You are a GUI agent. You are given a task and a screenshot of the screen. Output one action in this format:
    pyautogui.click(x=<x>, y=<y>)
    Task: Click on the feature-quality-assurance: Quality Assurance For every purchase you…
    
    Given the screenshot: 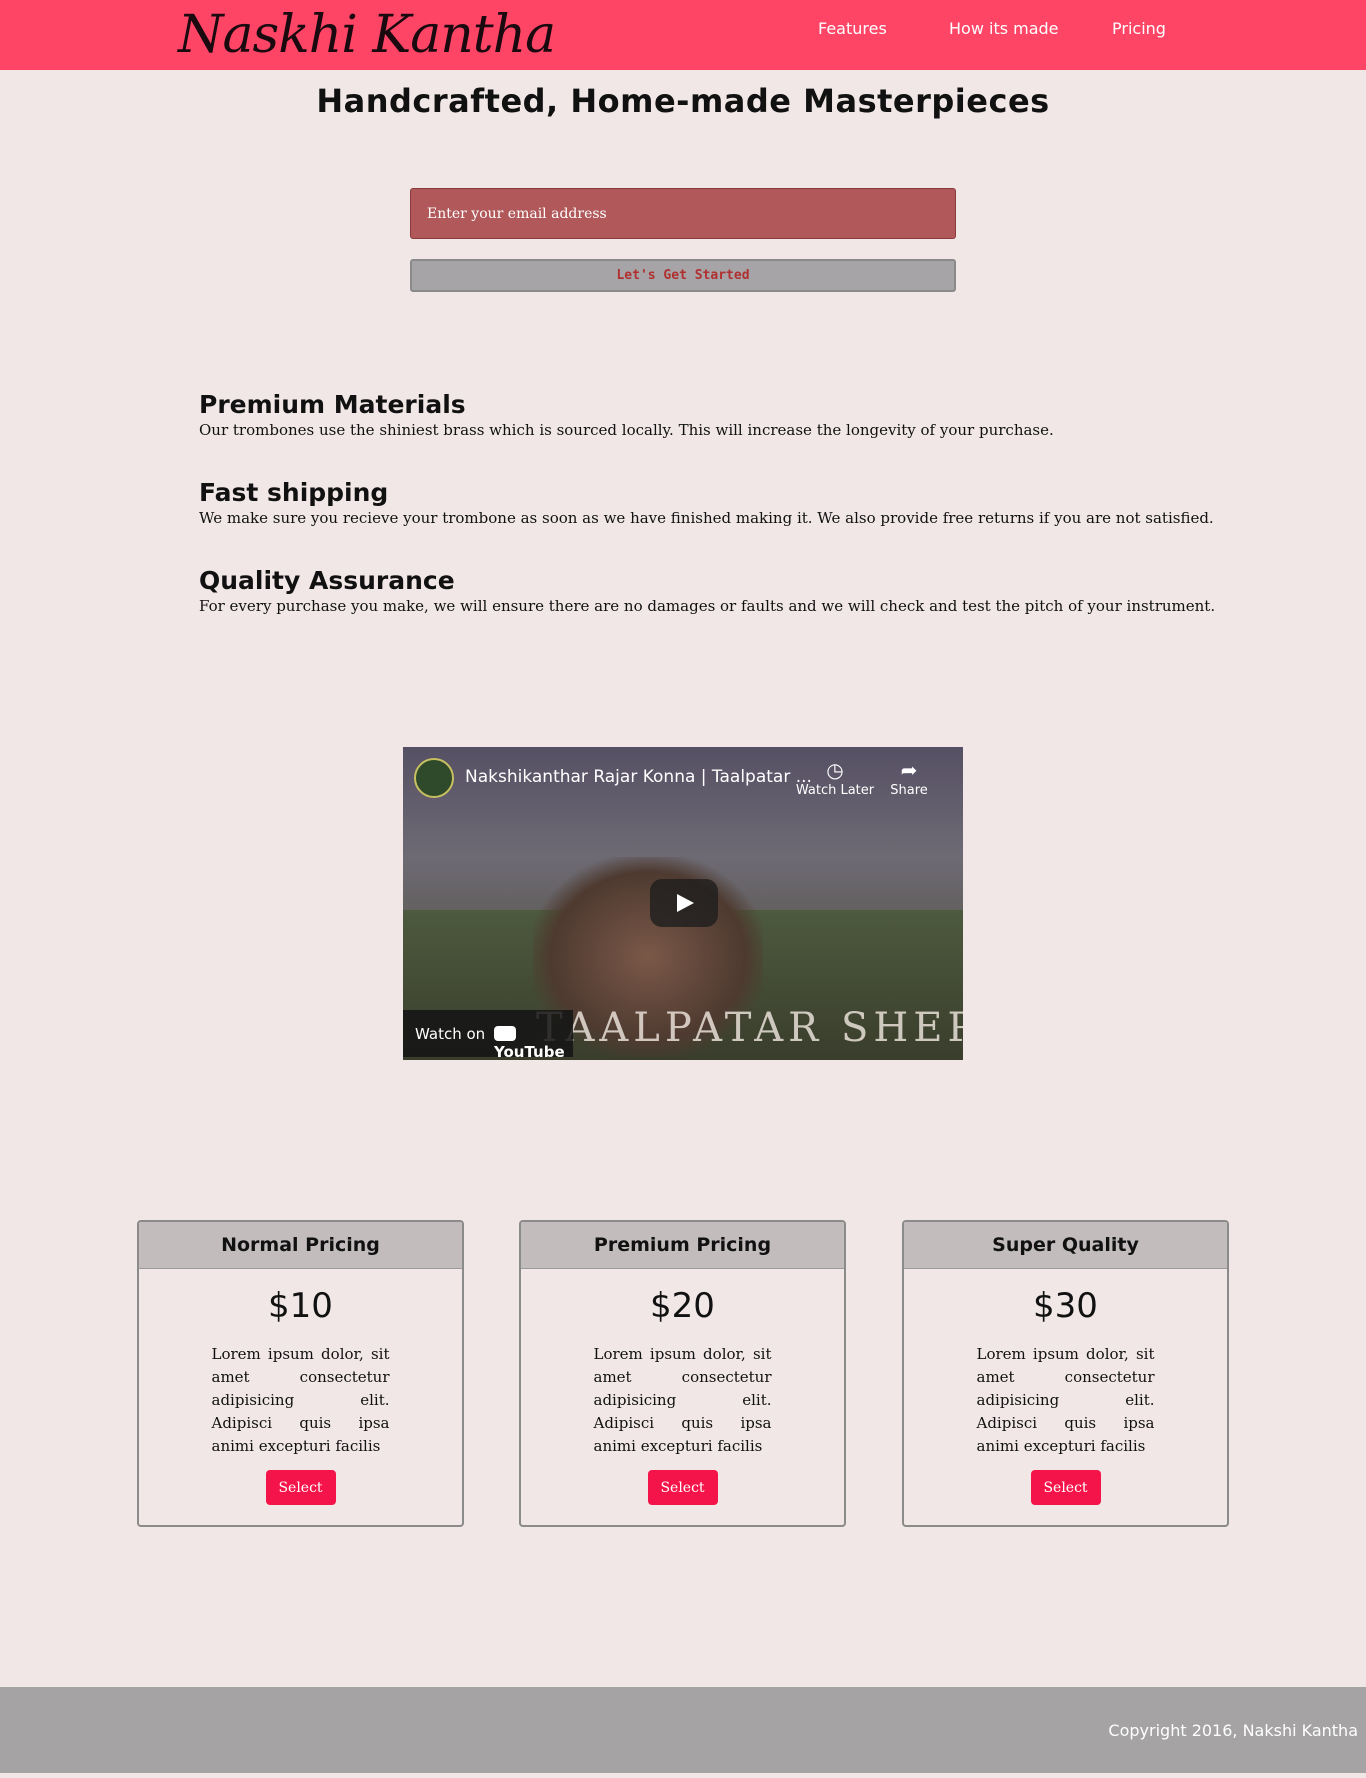 What is the action you would take?
    pyautogui.click(x=707, y=591)
    